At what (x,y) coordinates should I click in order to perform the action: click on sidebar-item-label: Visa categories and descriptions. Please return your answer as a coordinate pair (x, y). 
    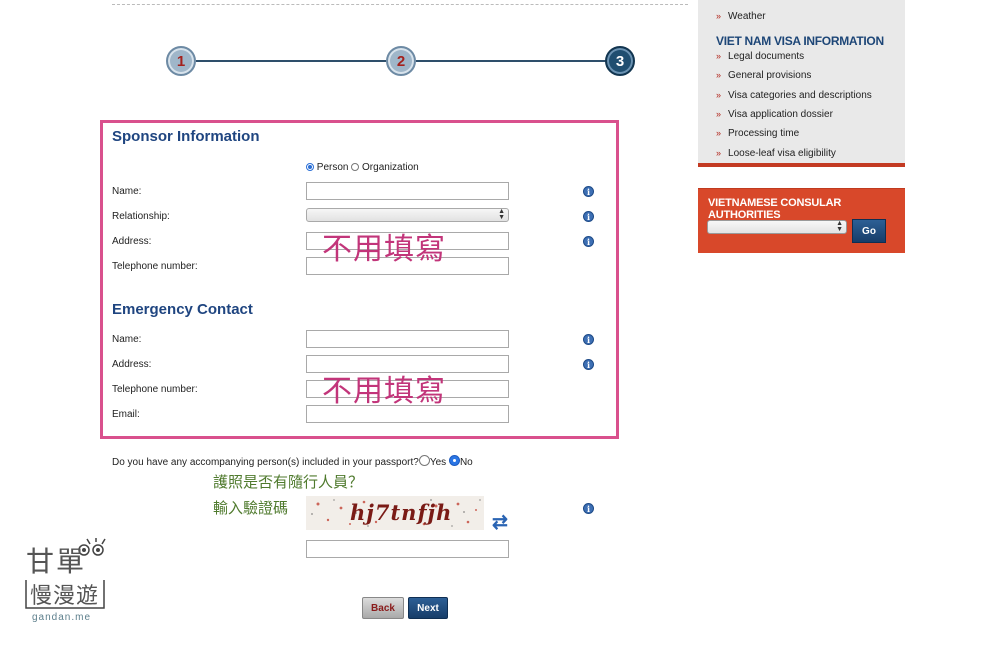
    Looking at the image, I should click on (800, 95).